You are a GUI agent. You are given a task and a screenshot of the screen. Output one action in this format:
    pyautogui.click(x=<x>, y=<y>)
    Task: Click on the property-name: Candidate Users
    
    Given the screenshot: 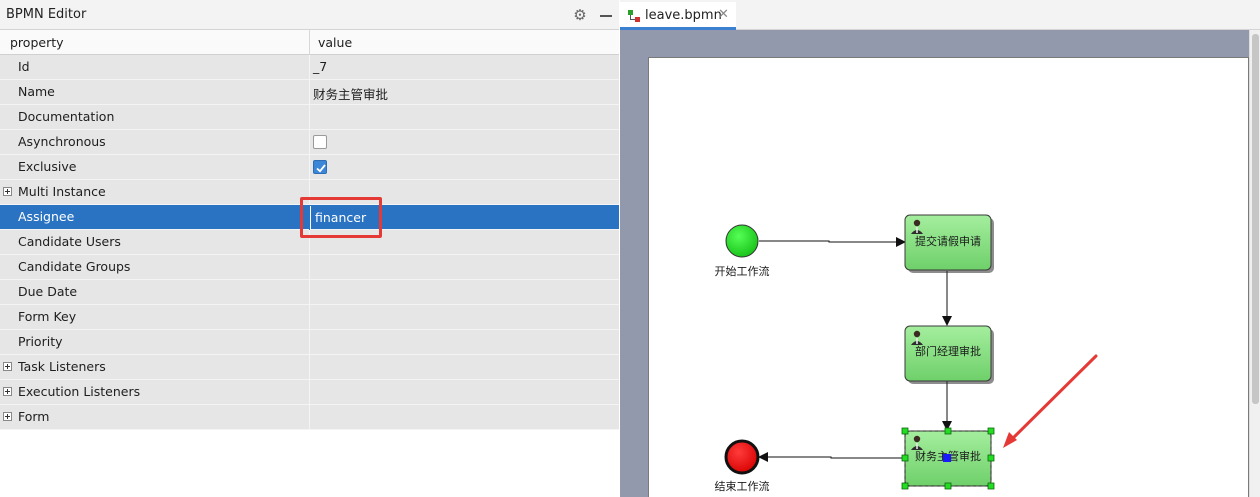 What is the action you would take?
    pyautogui.click(x=69, y=241)
    